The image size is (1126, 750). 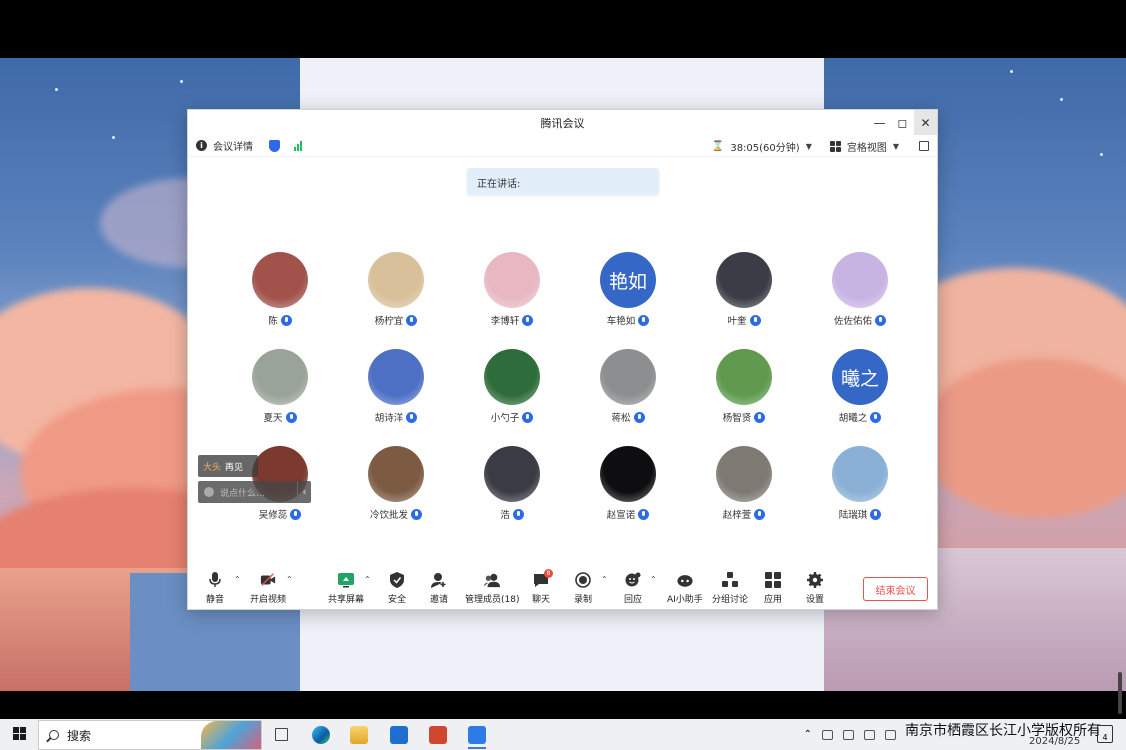 I want to click on chat-text: 再见, so click(x=234, y=467).